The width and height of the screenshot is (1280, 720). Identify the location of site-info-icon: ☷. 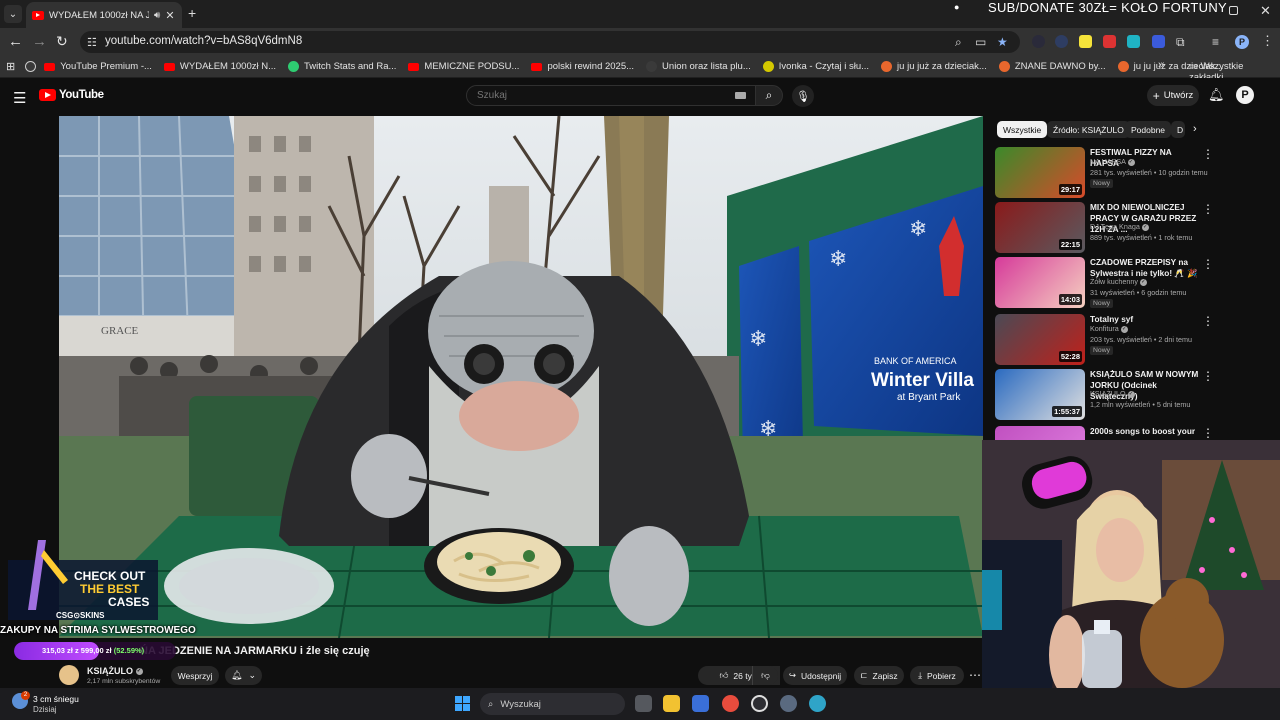
(92, 42).